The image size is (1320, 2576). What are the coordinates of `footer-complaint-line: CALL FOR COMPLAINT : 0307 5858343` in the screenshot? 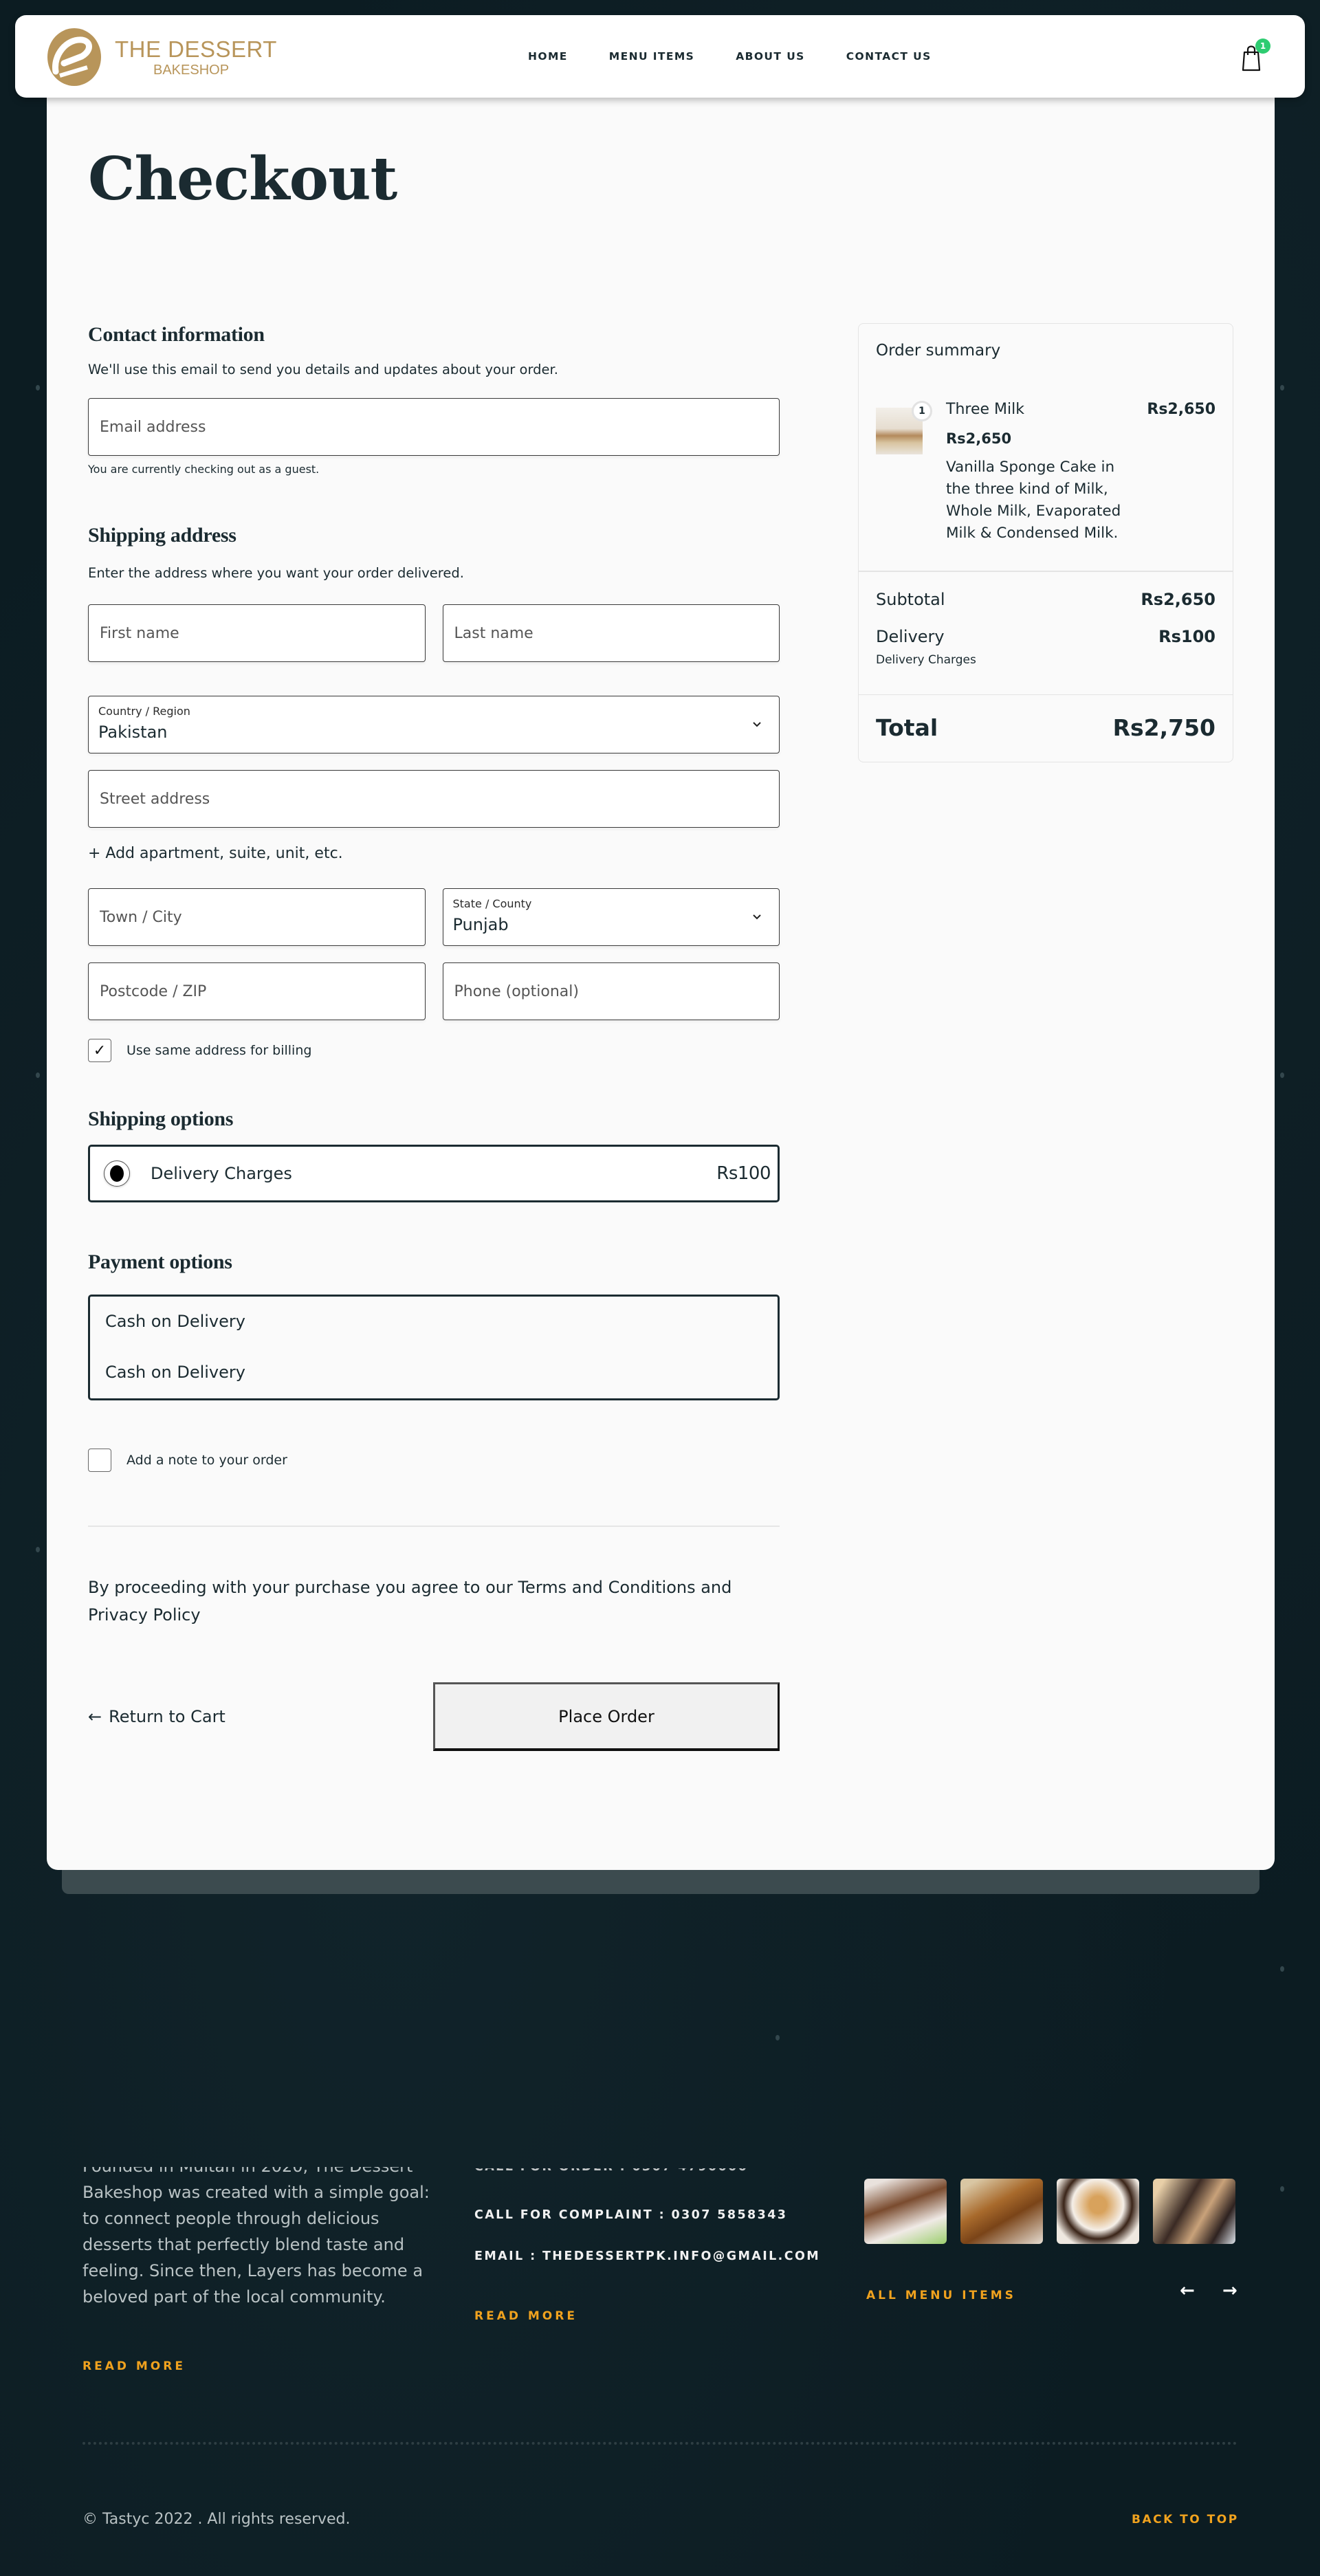 It's located at (631, 2215).